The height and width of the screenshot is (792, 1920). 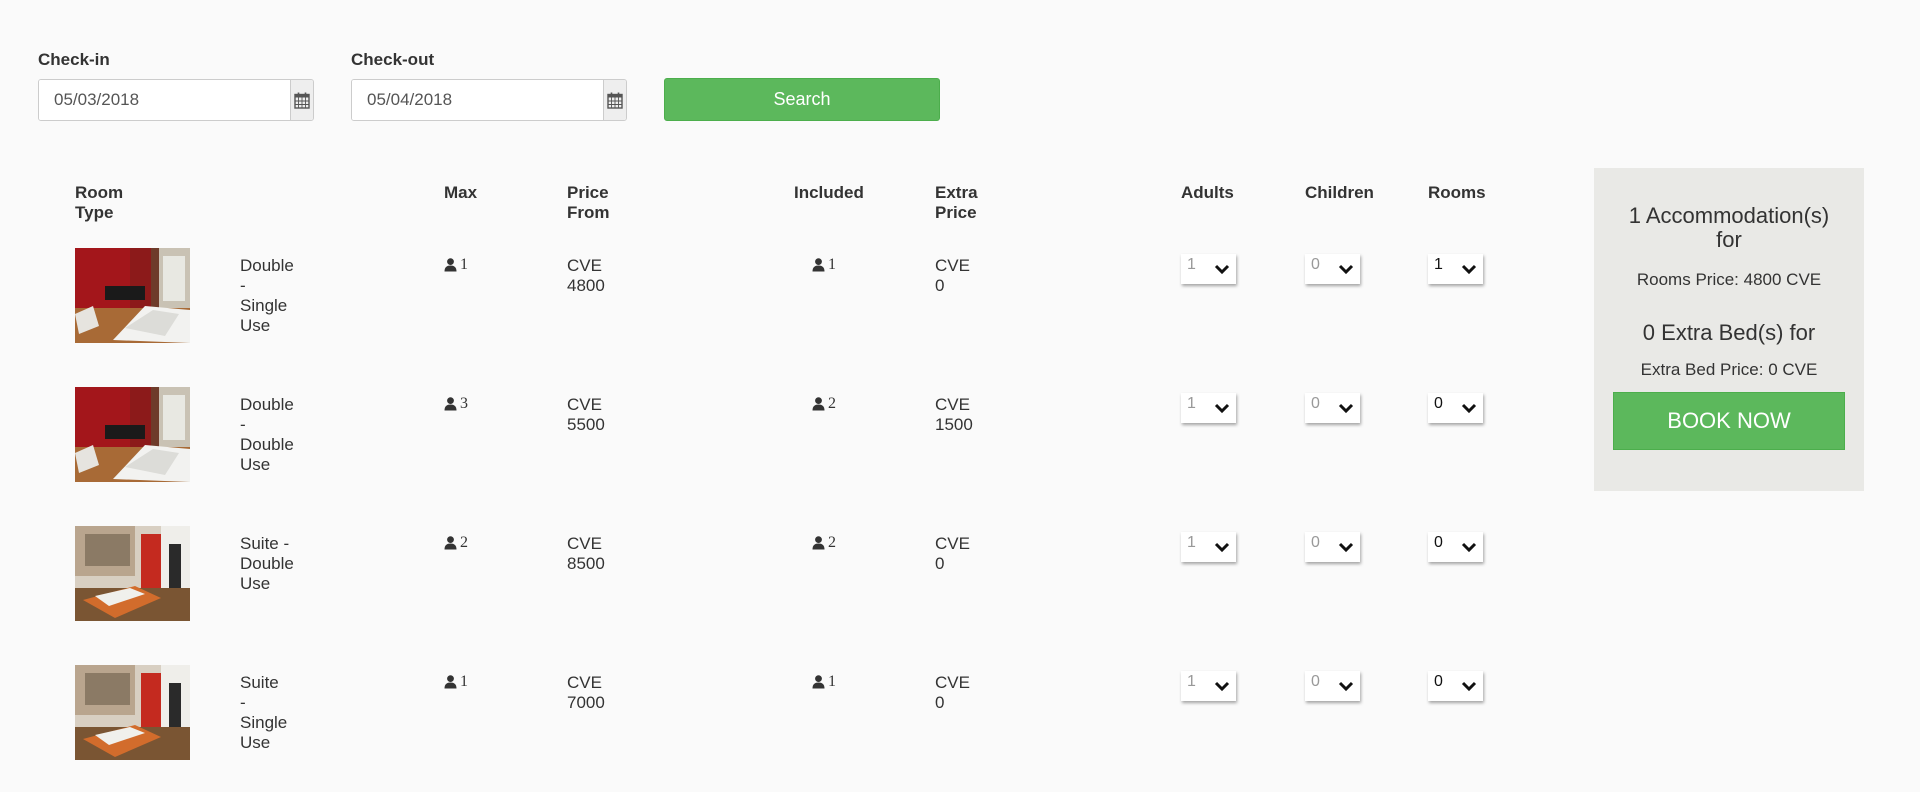 I want to click on max-guests: 2, so click(x=456, y=544).